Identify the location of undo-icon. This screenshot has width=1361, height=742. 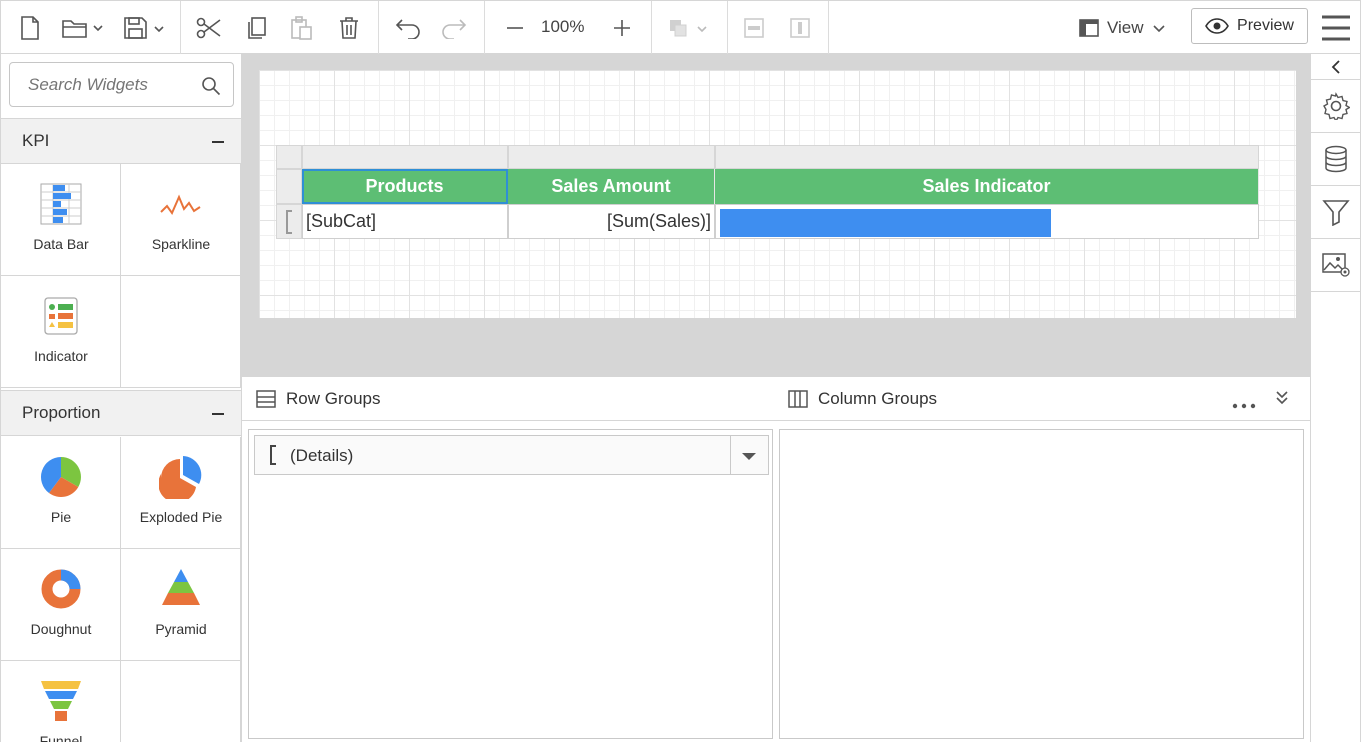
(408, 28).